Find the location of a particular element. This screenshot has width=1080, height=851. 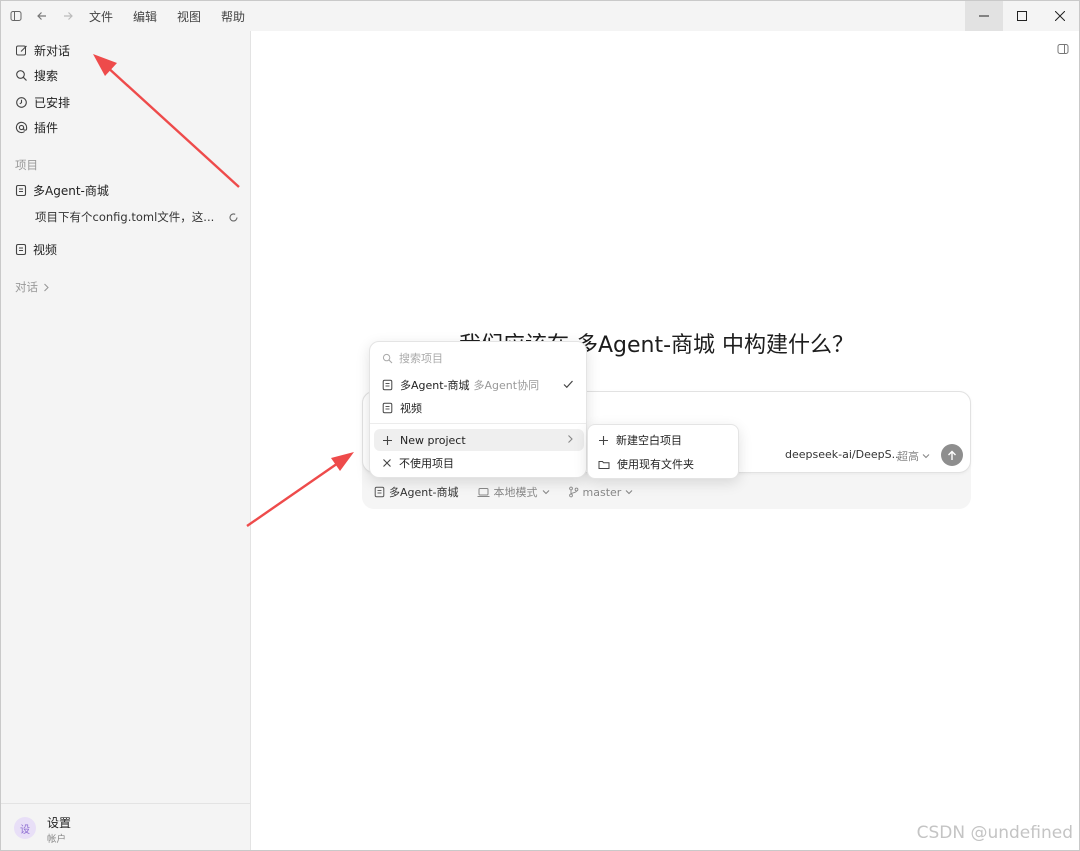

send-button is located at coordinates (952, 455).